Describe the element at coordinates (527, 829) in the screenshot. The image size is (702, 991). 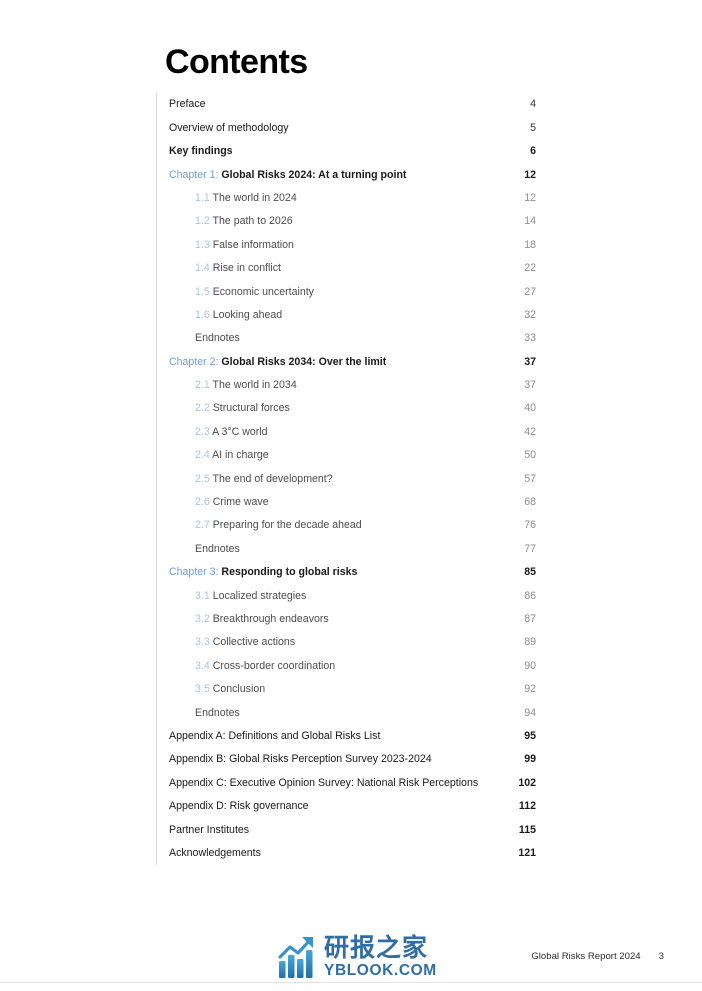
I see `toc-entry-page: 115` at that location.